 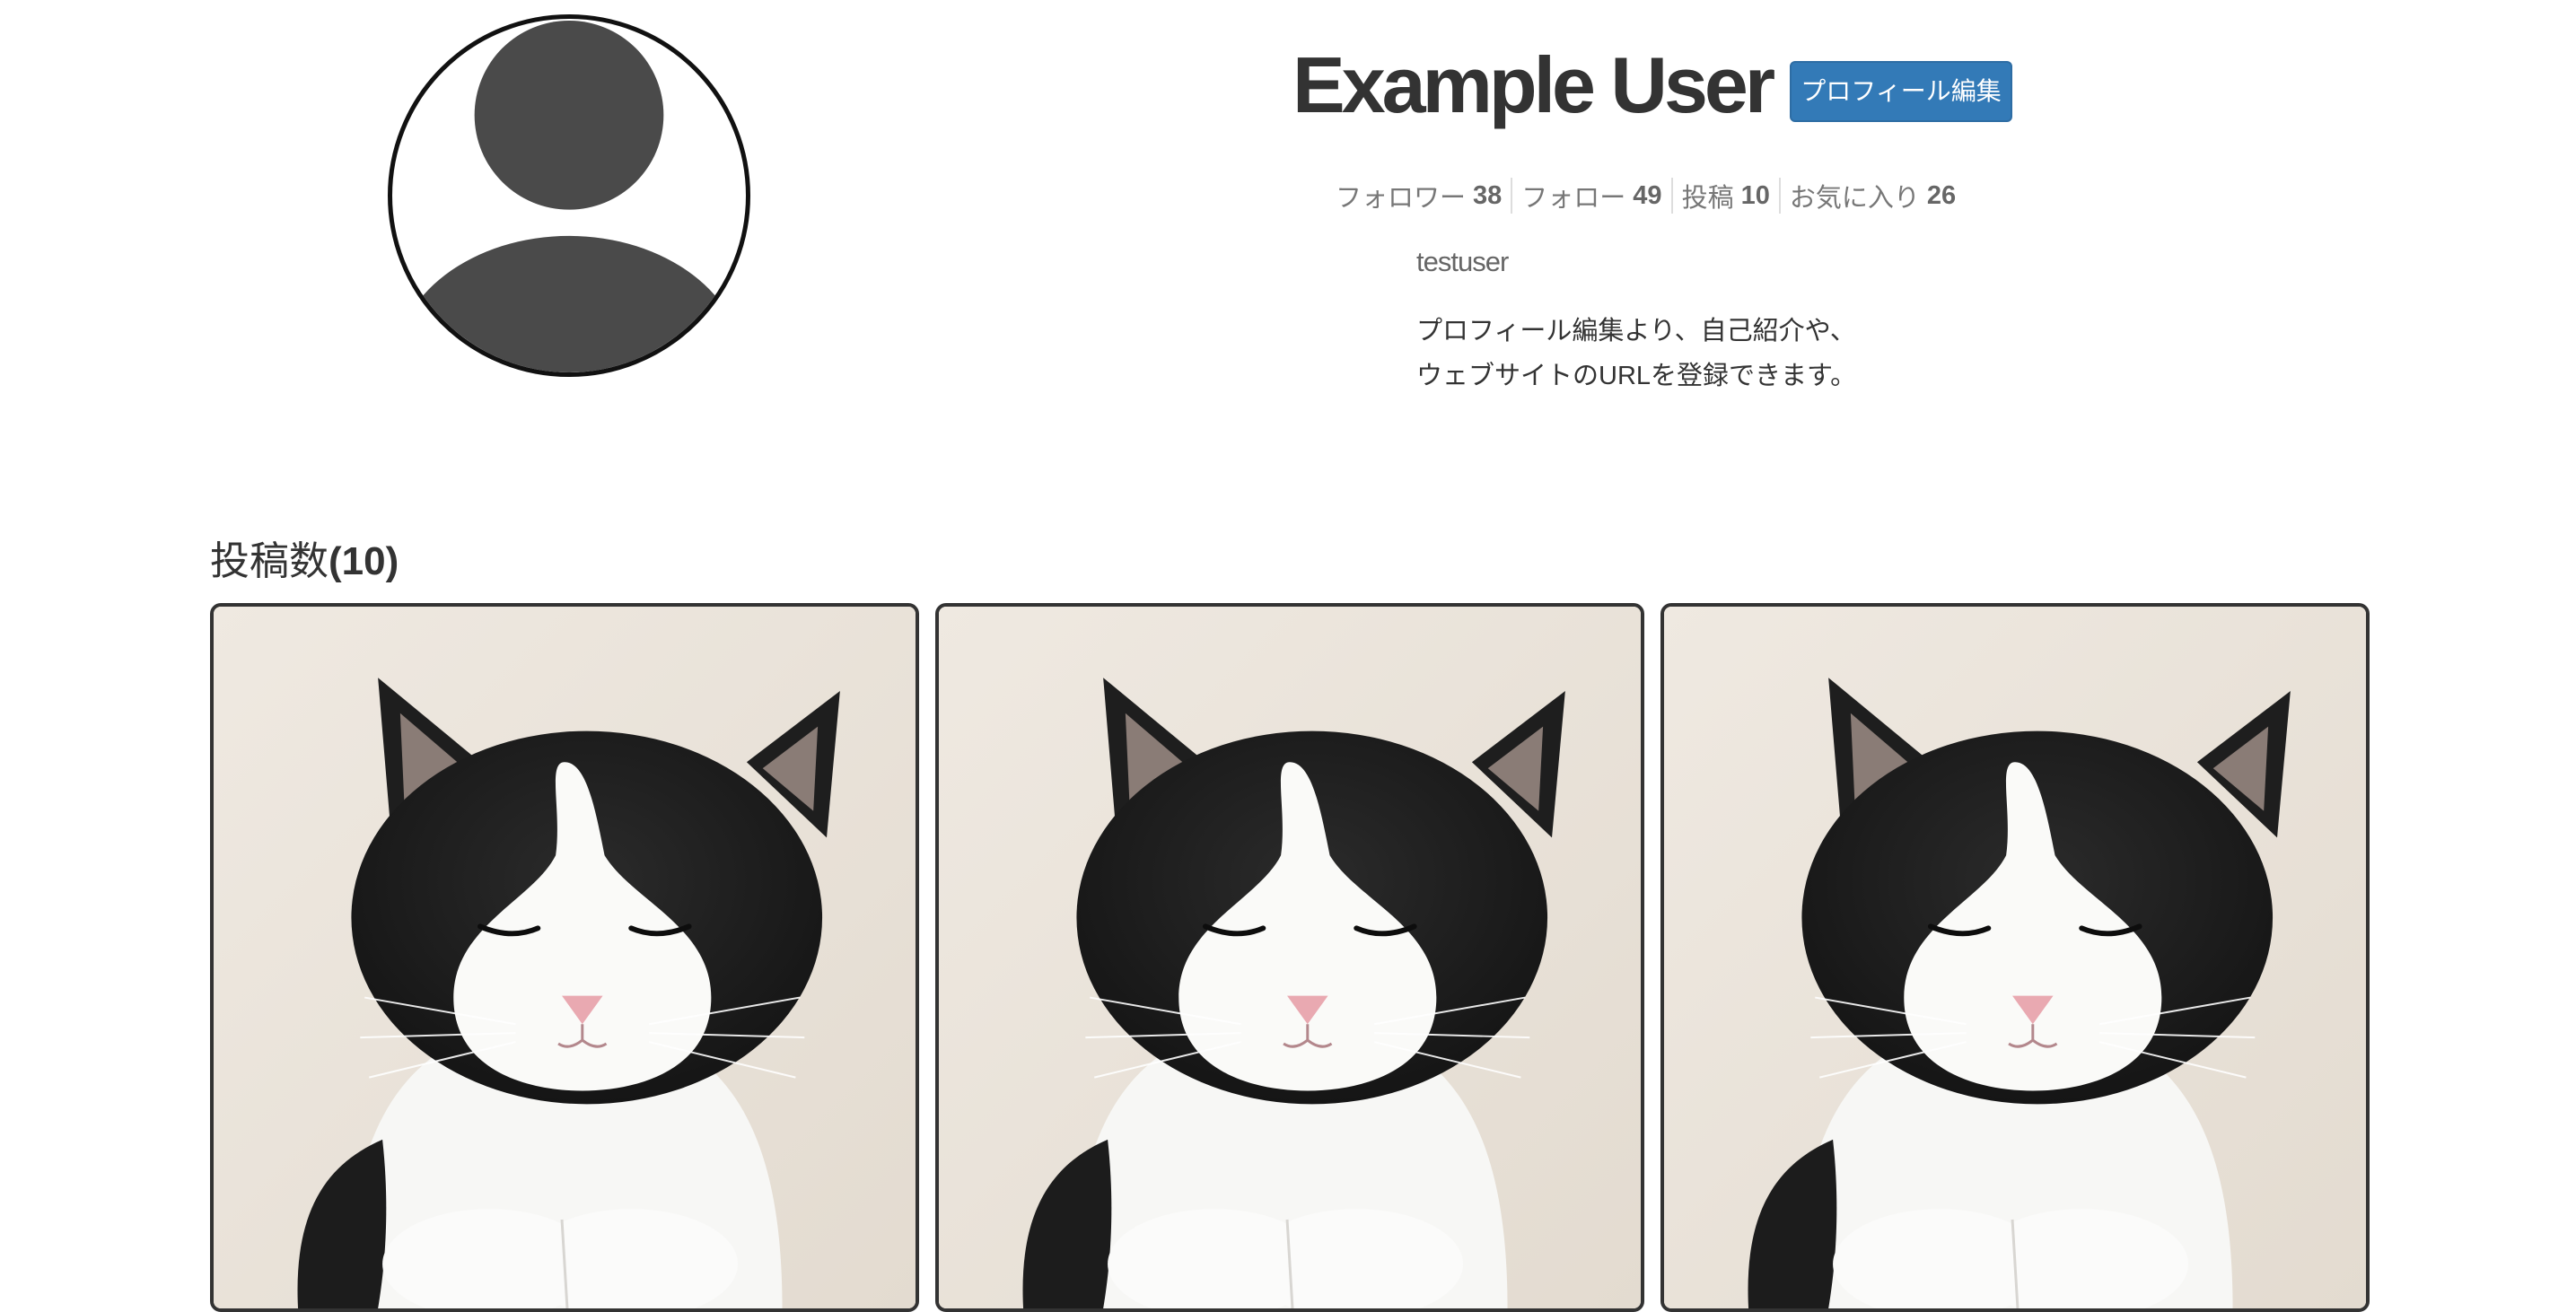 What do you see at coordinates (364, 561) in the screenshot?
I see `posts-heading-count: (10)` at bounding box center [364, 561].